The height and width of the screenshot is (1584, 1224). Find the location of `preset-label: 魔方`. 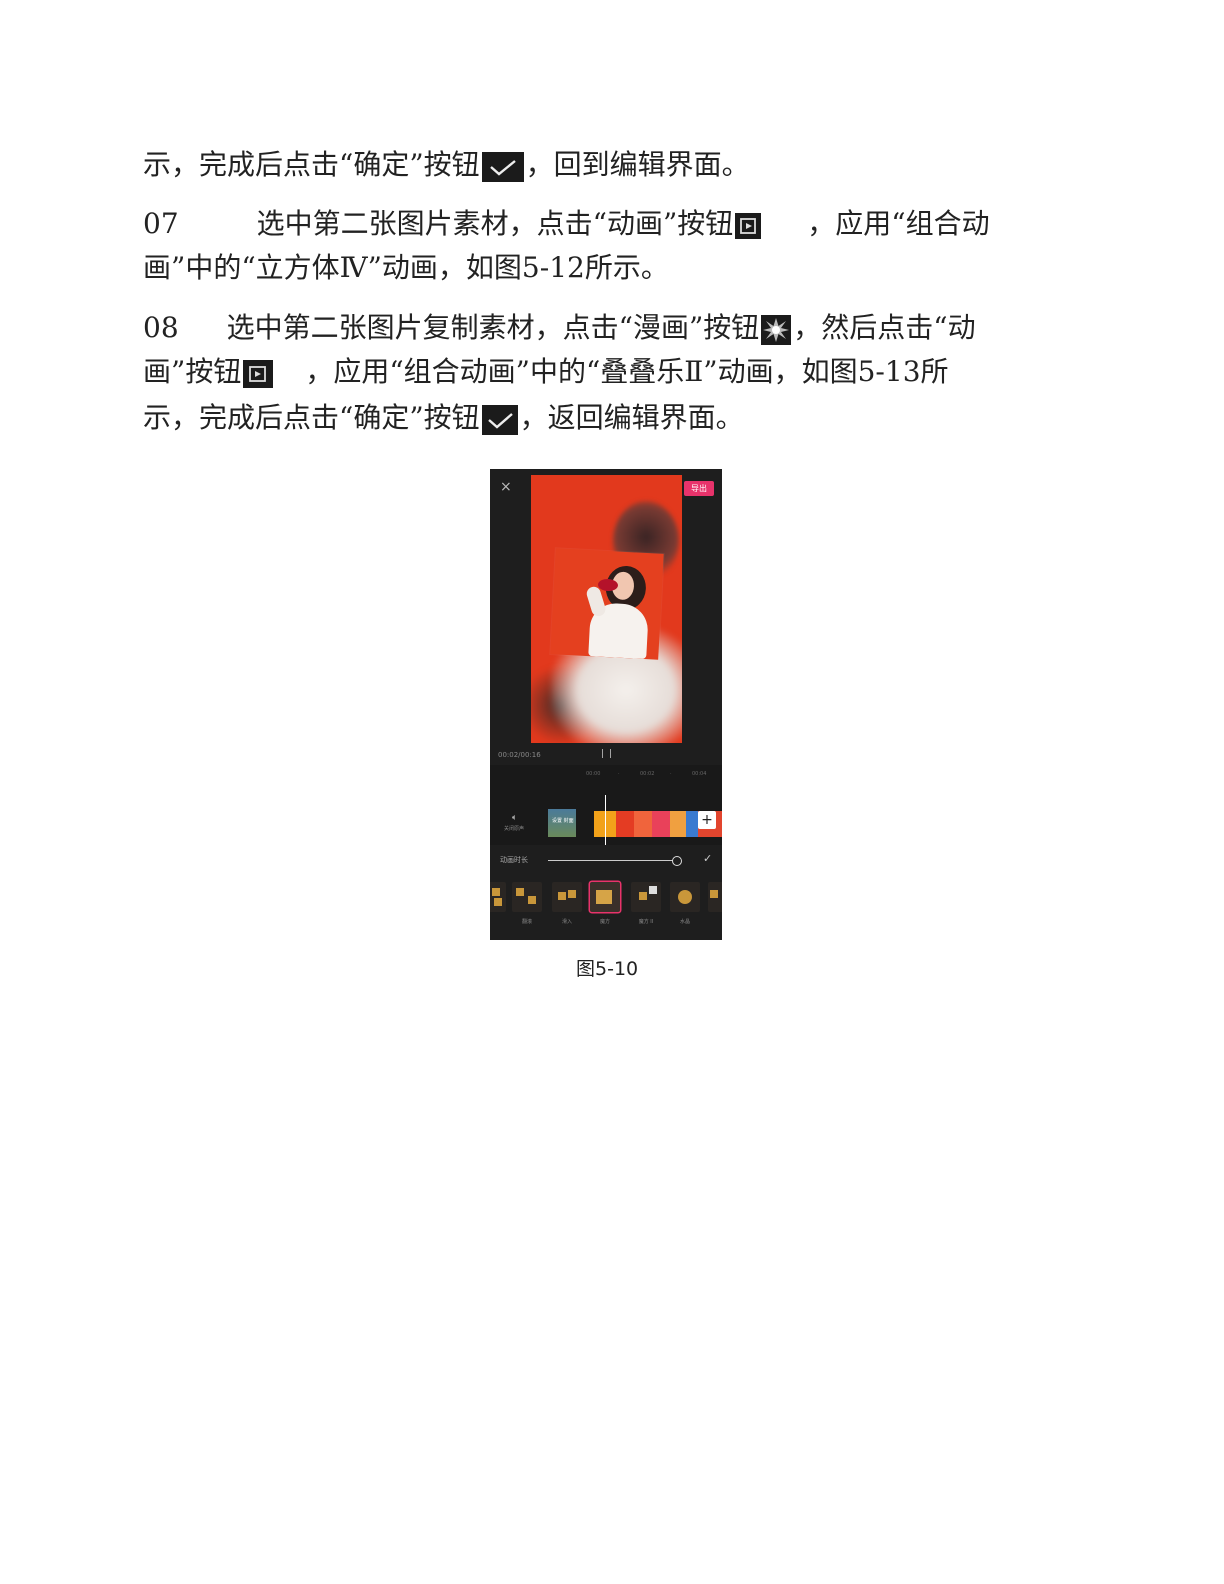

preset-label: 魔方 is located at coordinates (604, 922).